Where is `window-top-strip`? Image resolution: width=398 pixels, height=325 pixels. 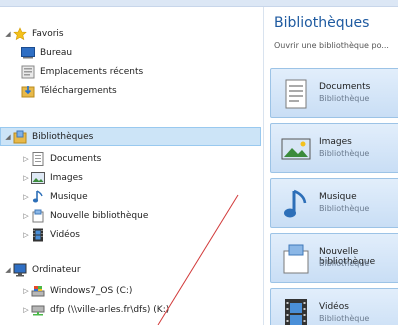
window-top-strip is located at coordinates (199, 3).